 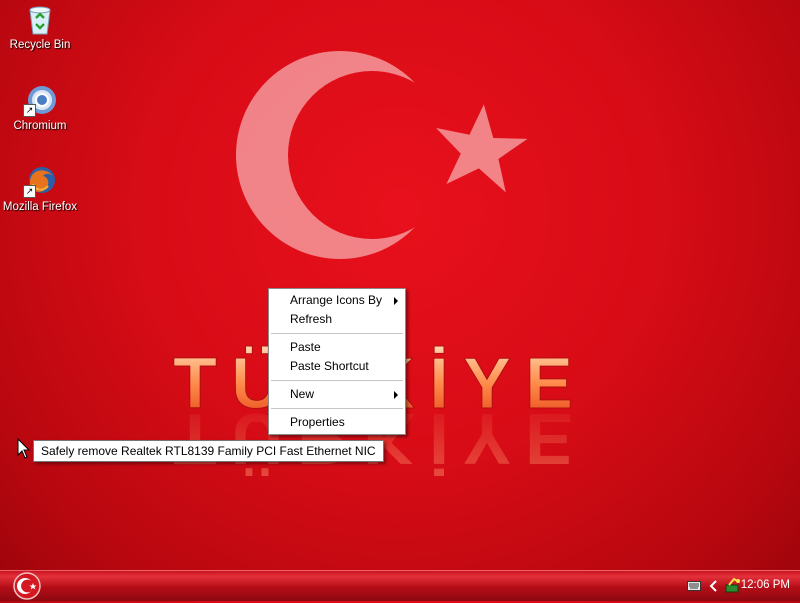 I want to click on clock: 12:06 PM, so click(x=765, y=585).